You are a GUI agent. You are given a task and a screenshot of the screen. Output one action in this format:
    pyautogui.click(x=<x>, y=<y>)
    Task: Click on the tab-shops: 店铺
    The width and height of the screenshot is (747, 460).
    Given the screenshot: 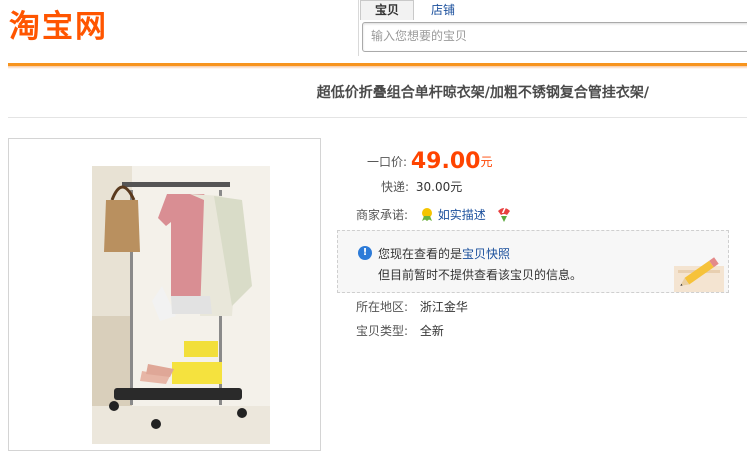 What is the action you would take?
    pyautogui.click(x=443, y=10)
    